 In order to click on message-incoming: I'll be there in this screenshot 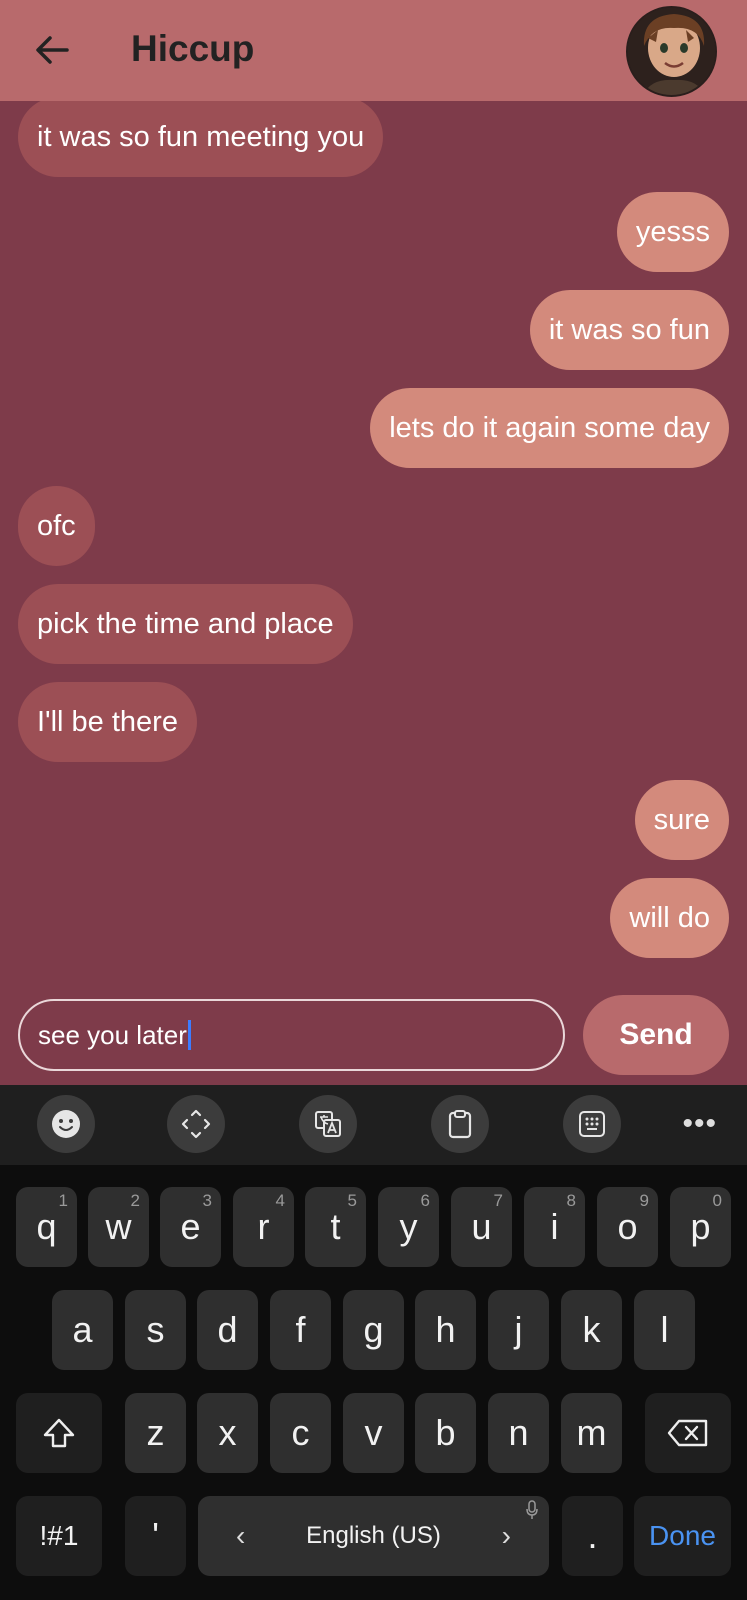, I will do `click(107, 722)`.